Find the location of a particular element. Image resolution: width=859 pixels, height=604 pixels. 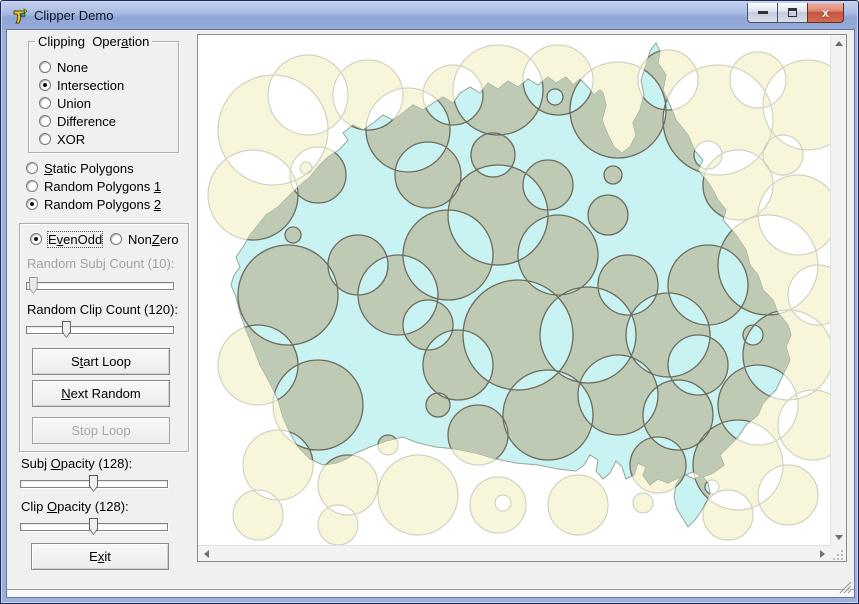

close-button: x is located at coordinates (825, 13).